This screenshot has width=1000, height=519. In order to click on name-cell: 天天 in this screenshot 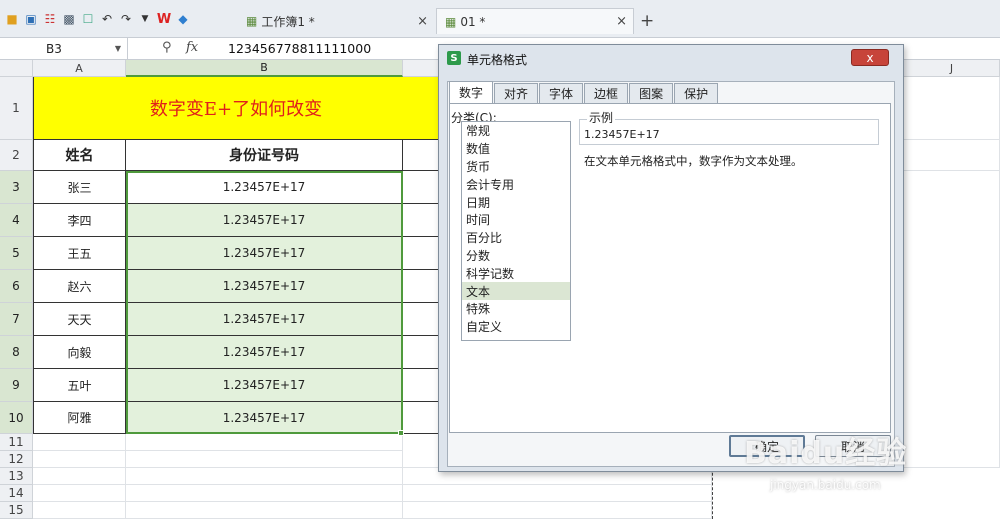, I will do `click(79, 319)`.